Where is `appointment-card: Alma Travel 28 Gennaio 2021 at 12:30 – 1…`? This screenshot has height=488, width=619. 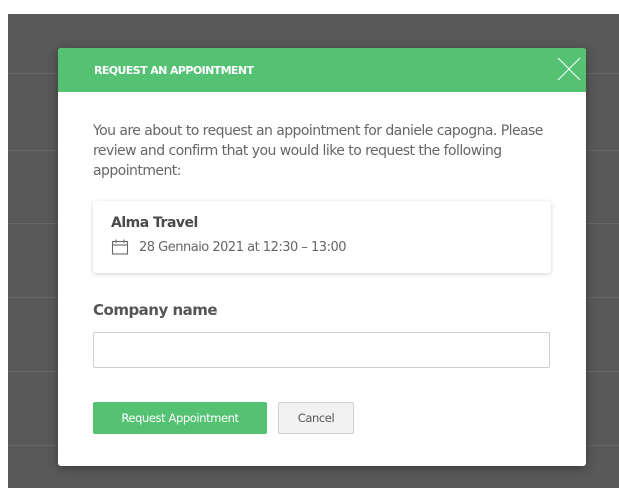 appointment-card: Alma Travel 28 Gennaio 2021 at 12:30 – 1… is located at coordinates (322, 237).